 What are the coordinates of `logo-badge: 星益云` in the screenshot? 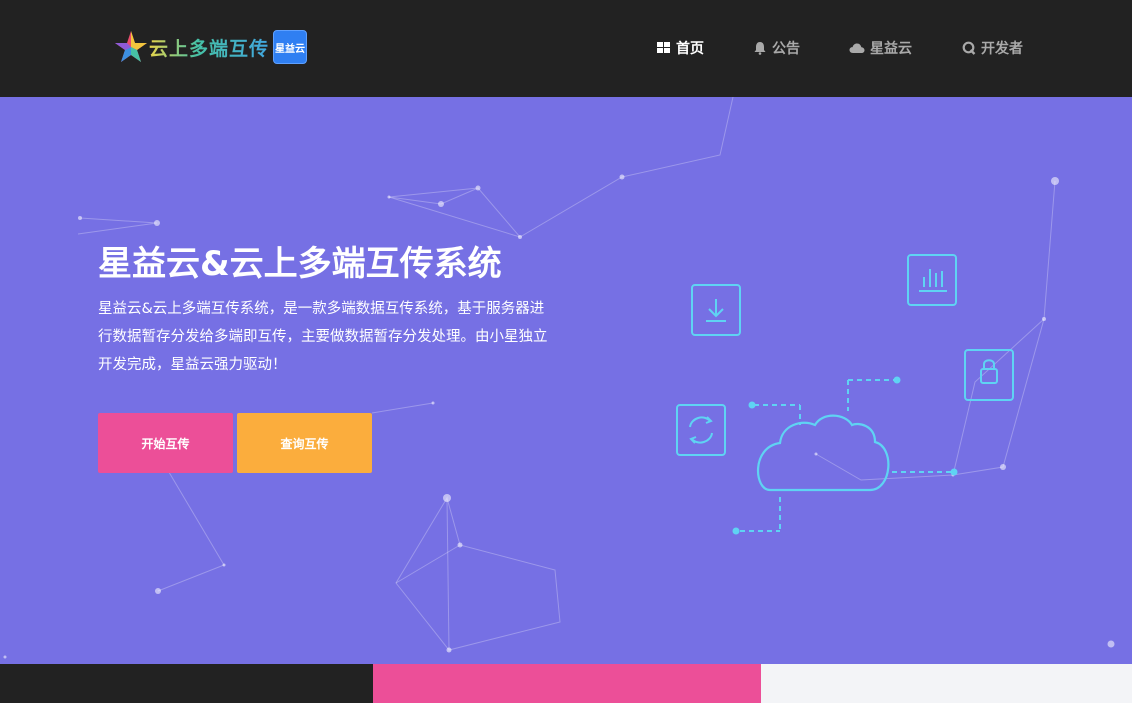 It's located at (290, 47).